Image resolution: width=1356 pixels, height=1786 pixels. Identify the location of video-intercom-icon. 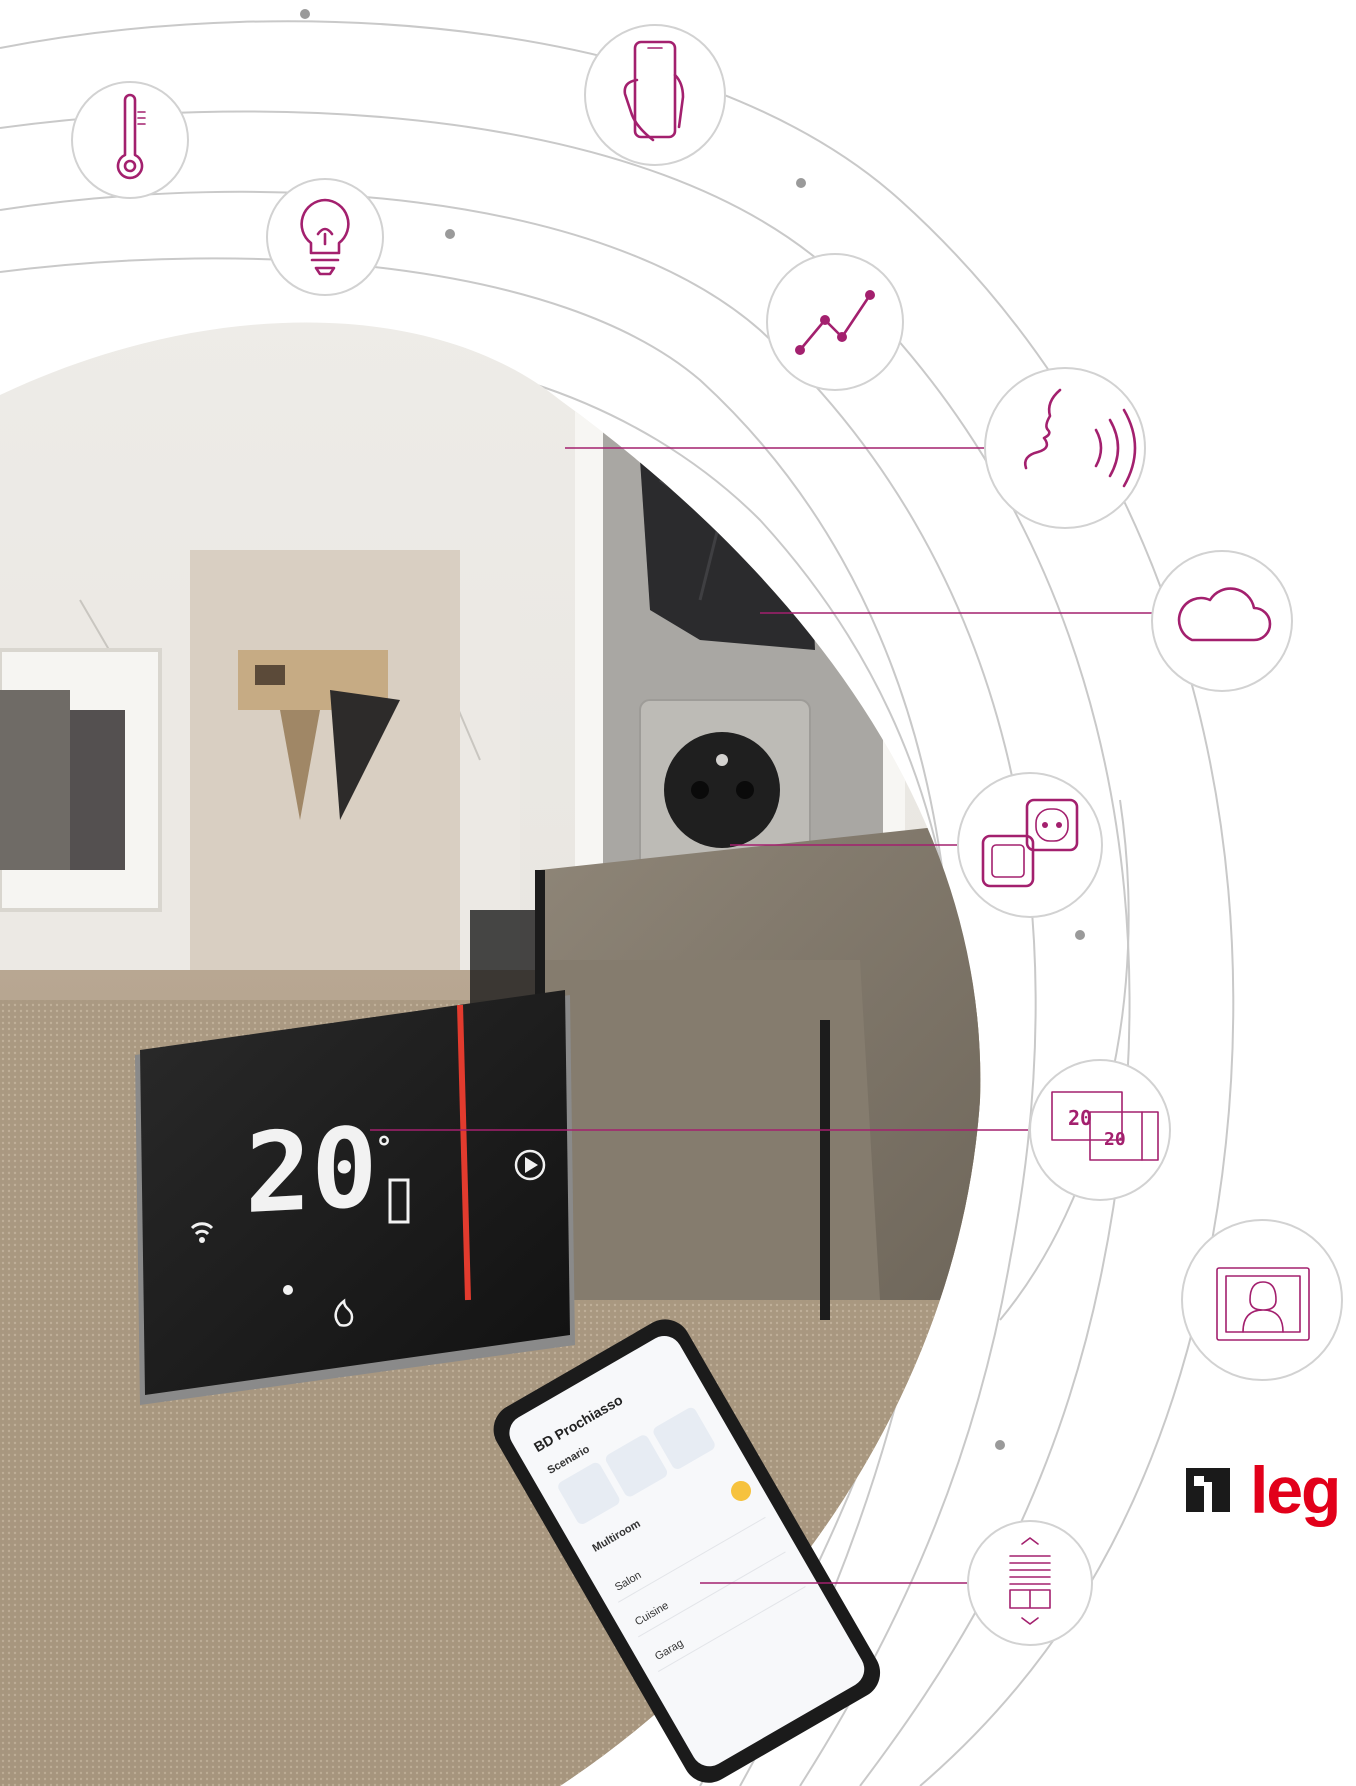
(1262, 1300).